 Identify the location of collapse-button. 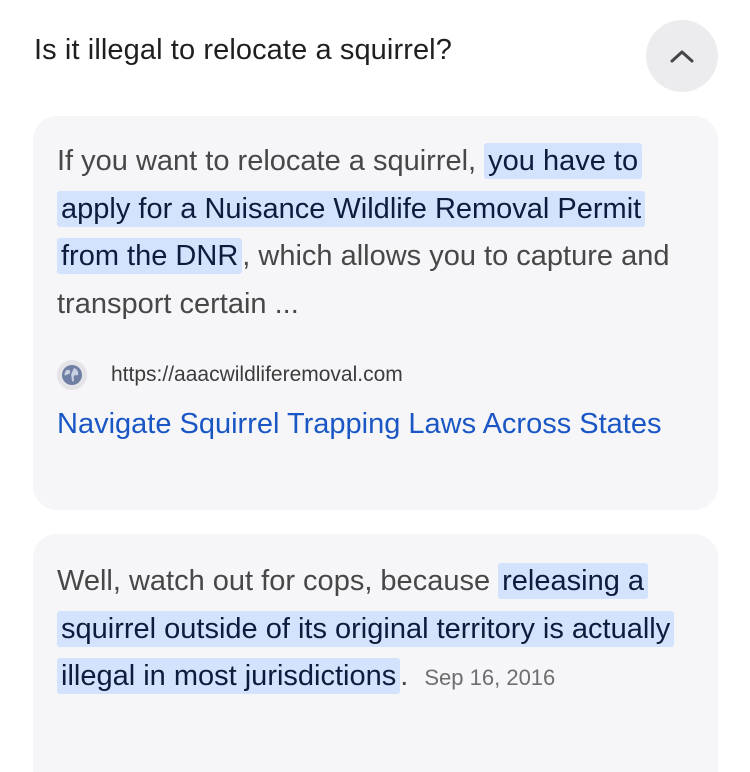
(682, 56).